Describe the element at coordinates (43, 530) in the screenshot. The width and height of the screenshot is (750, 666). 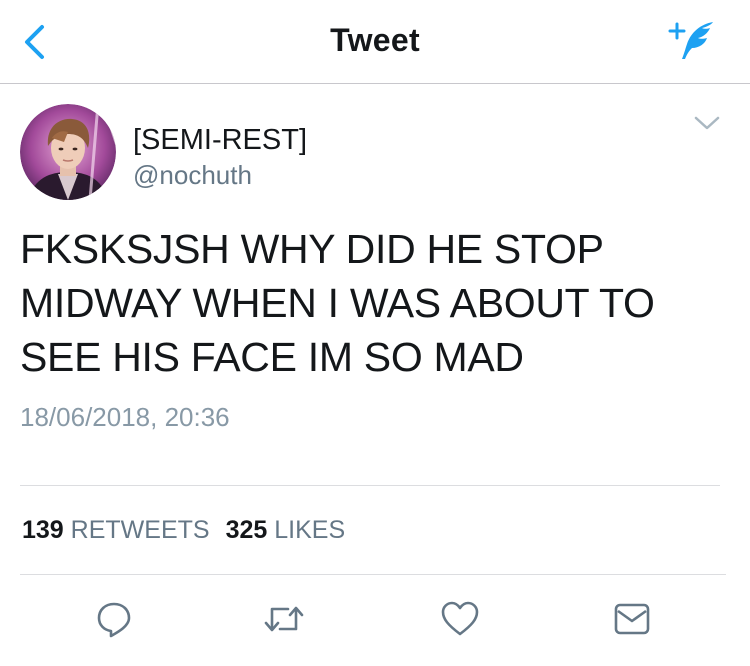
I see `retweets-count: 139` at that location.